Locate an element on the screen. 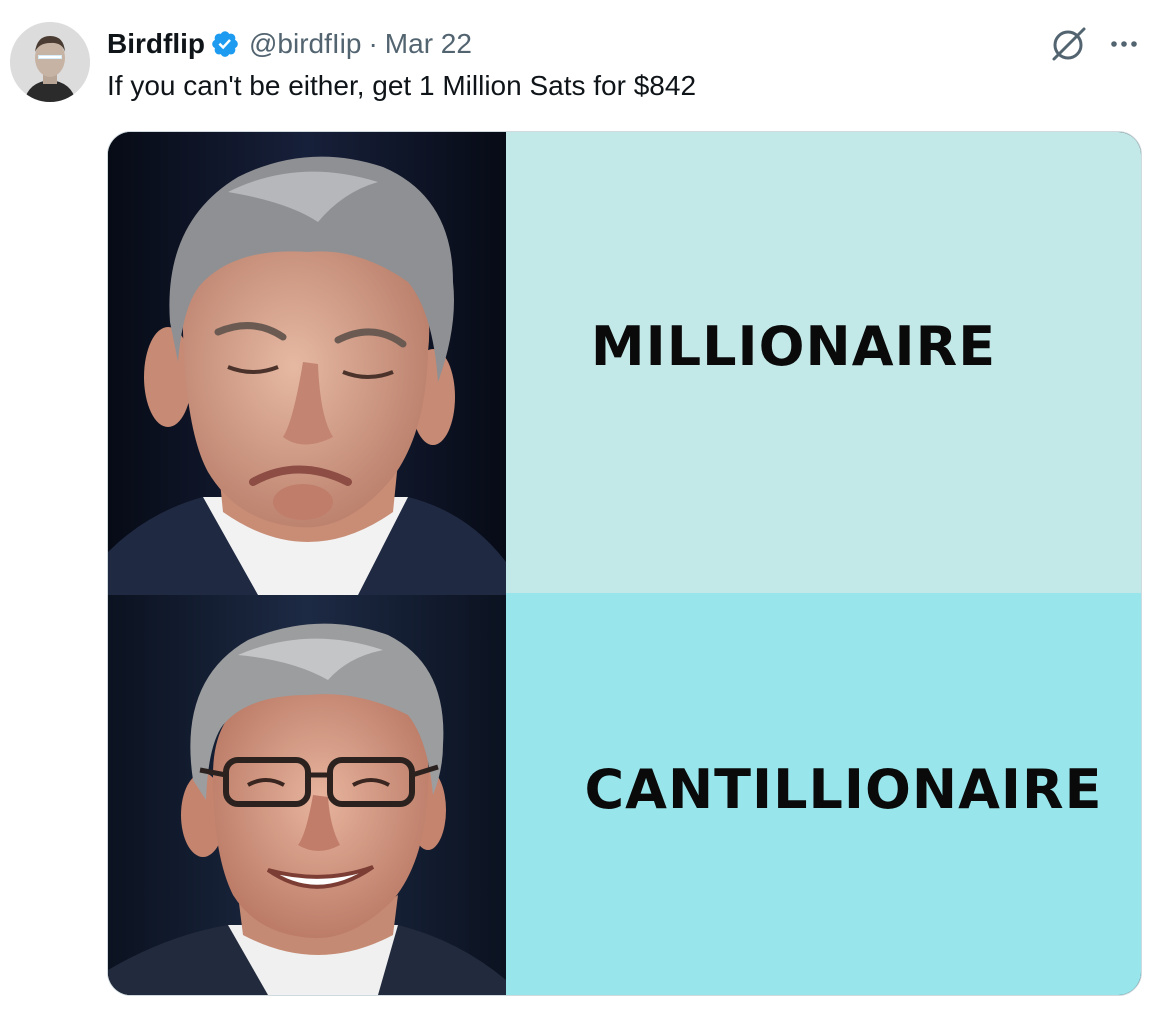  meme-label-cantillionaire: CANTILLIONAIRE is located at coordinates (843, 789).